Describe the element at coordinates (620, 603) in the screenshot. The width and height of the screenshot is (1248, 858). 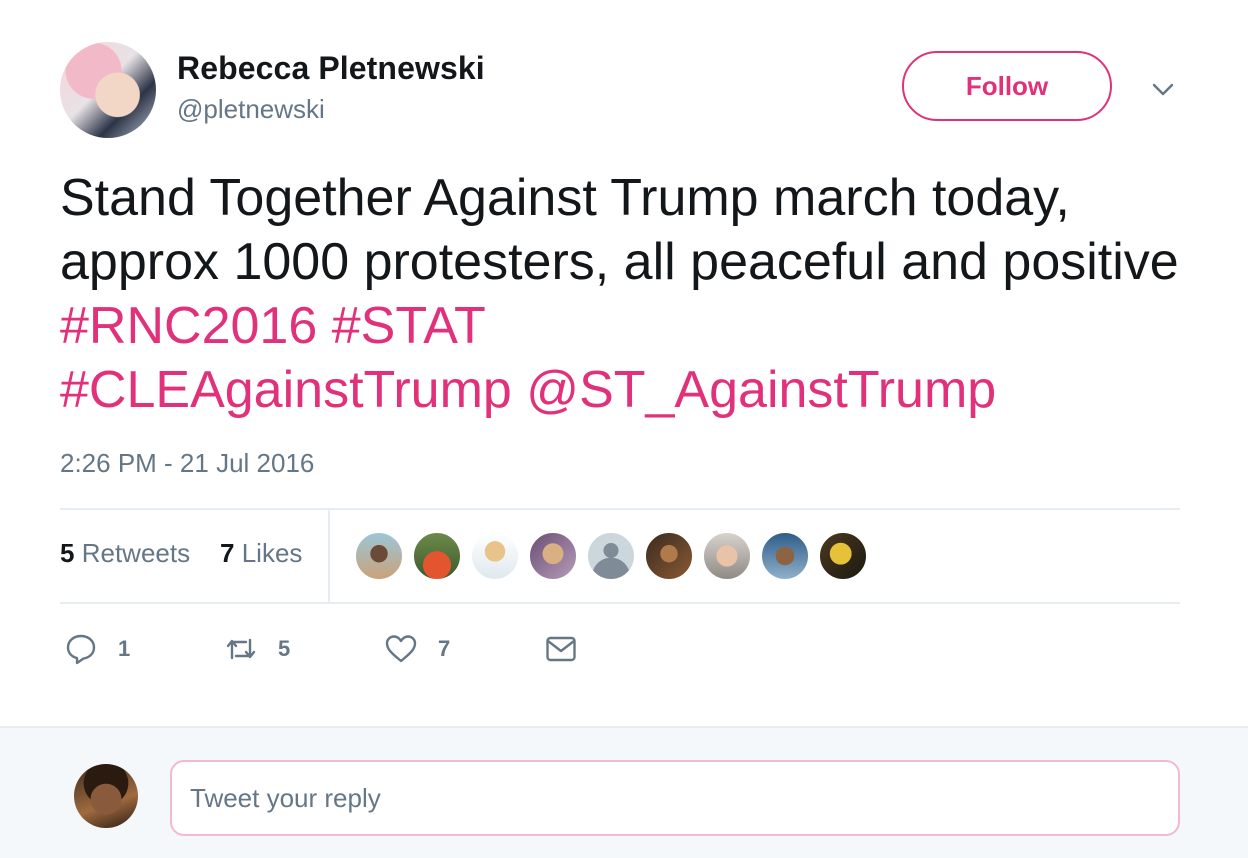
I see `divider` at that location.